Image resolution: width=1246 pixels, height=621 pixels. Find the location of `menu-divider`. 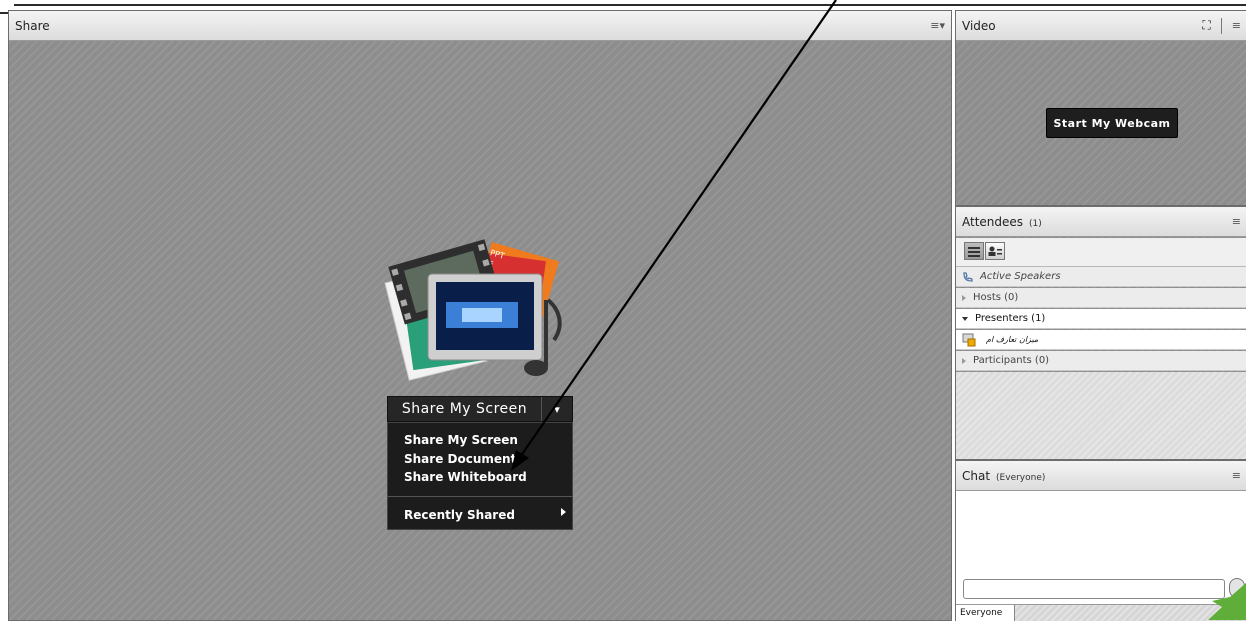

menu-divider is located at coordinates (480, 496).